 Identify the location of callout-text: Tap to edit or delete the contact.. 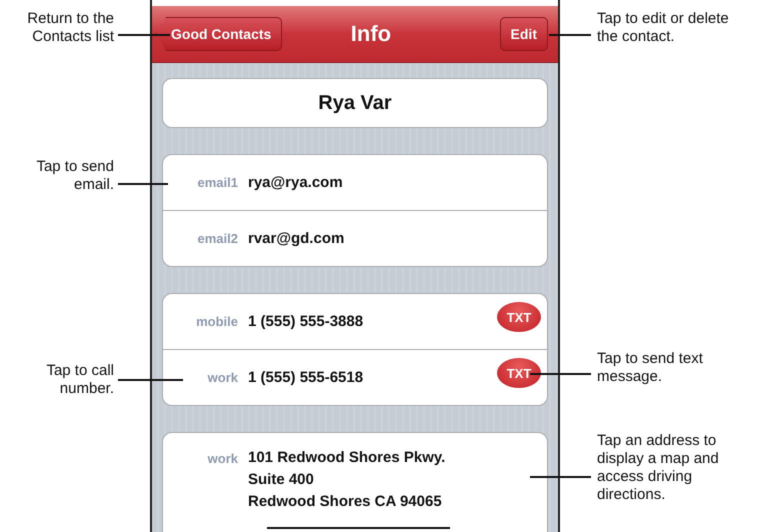
(663, 28).